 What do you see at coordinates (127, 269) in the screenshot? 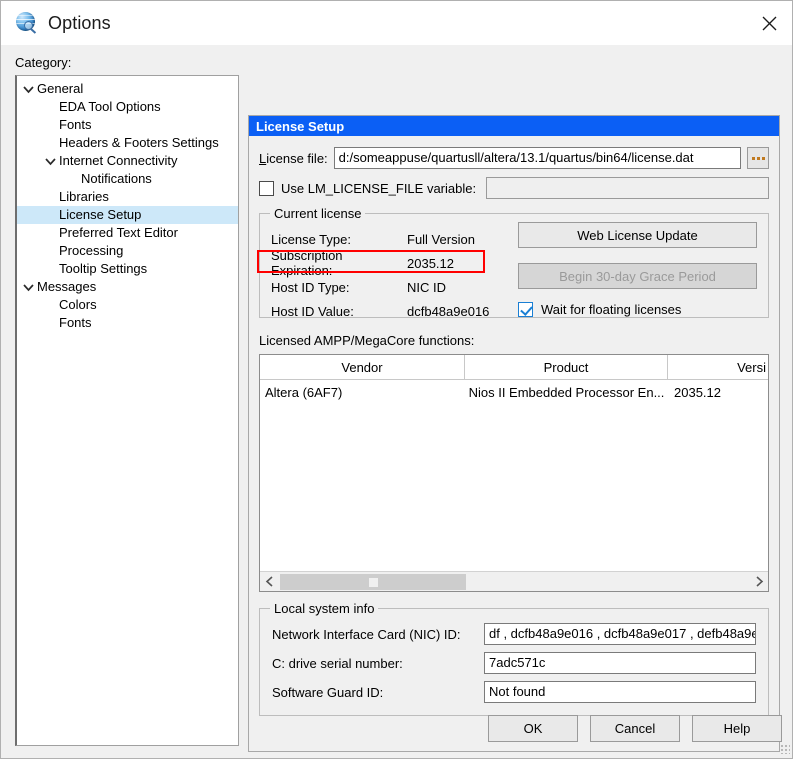
I see `sidebar-item-tooltip-settings: Tooltip Settings` at bounding box center [127, 269].